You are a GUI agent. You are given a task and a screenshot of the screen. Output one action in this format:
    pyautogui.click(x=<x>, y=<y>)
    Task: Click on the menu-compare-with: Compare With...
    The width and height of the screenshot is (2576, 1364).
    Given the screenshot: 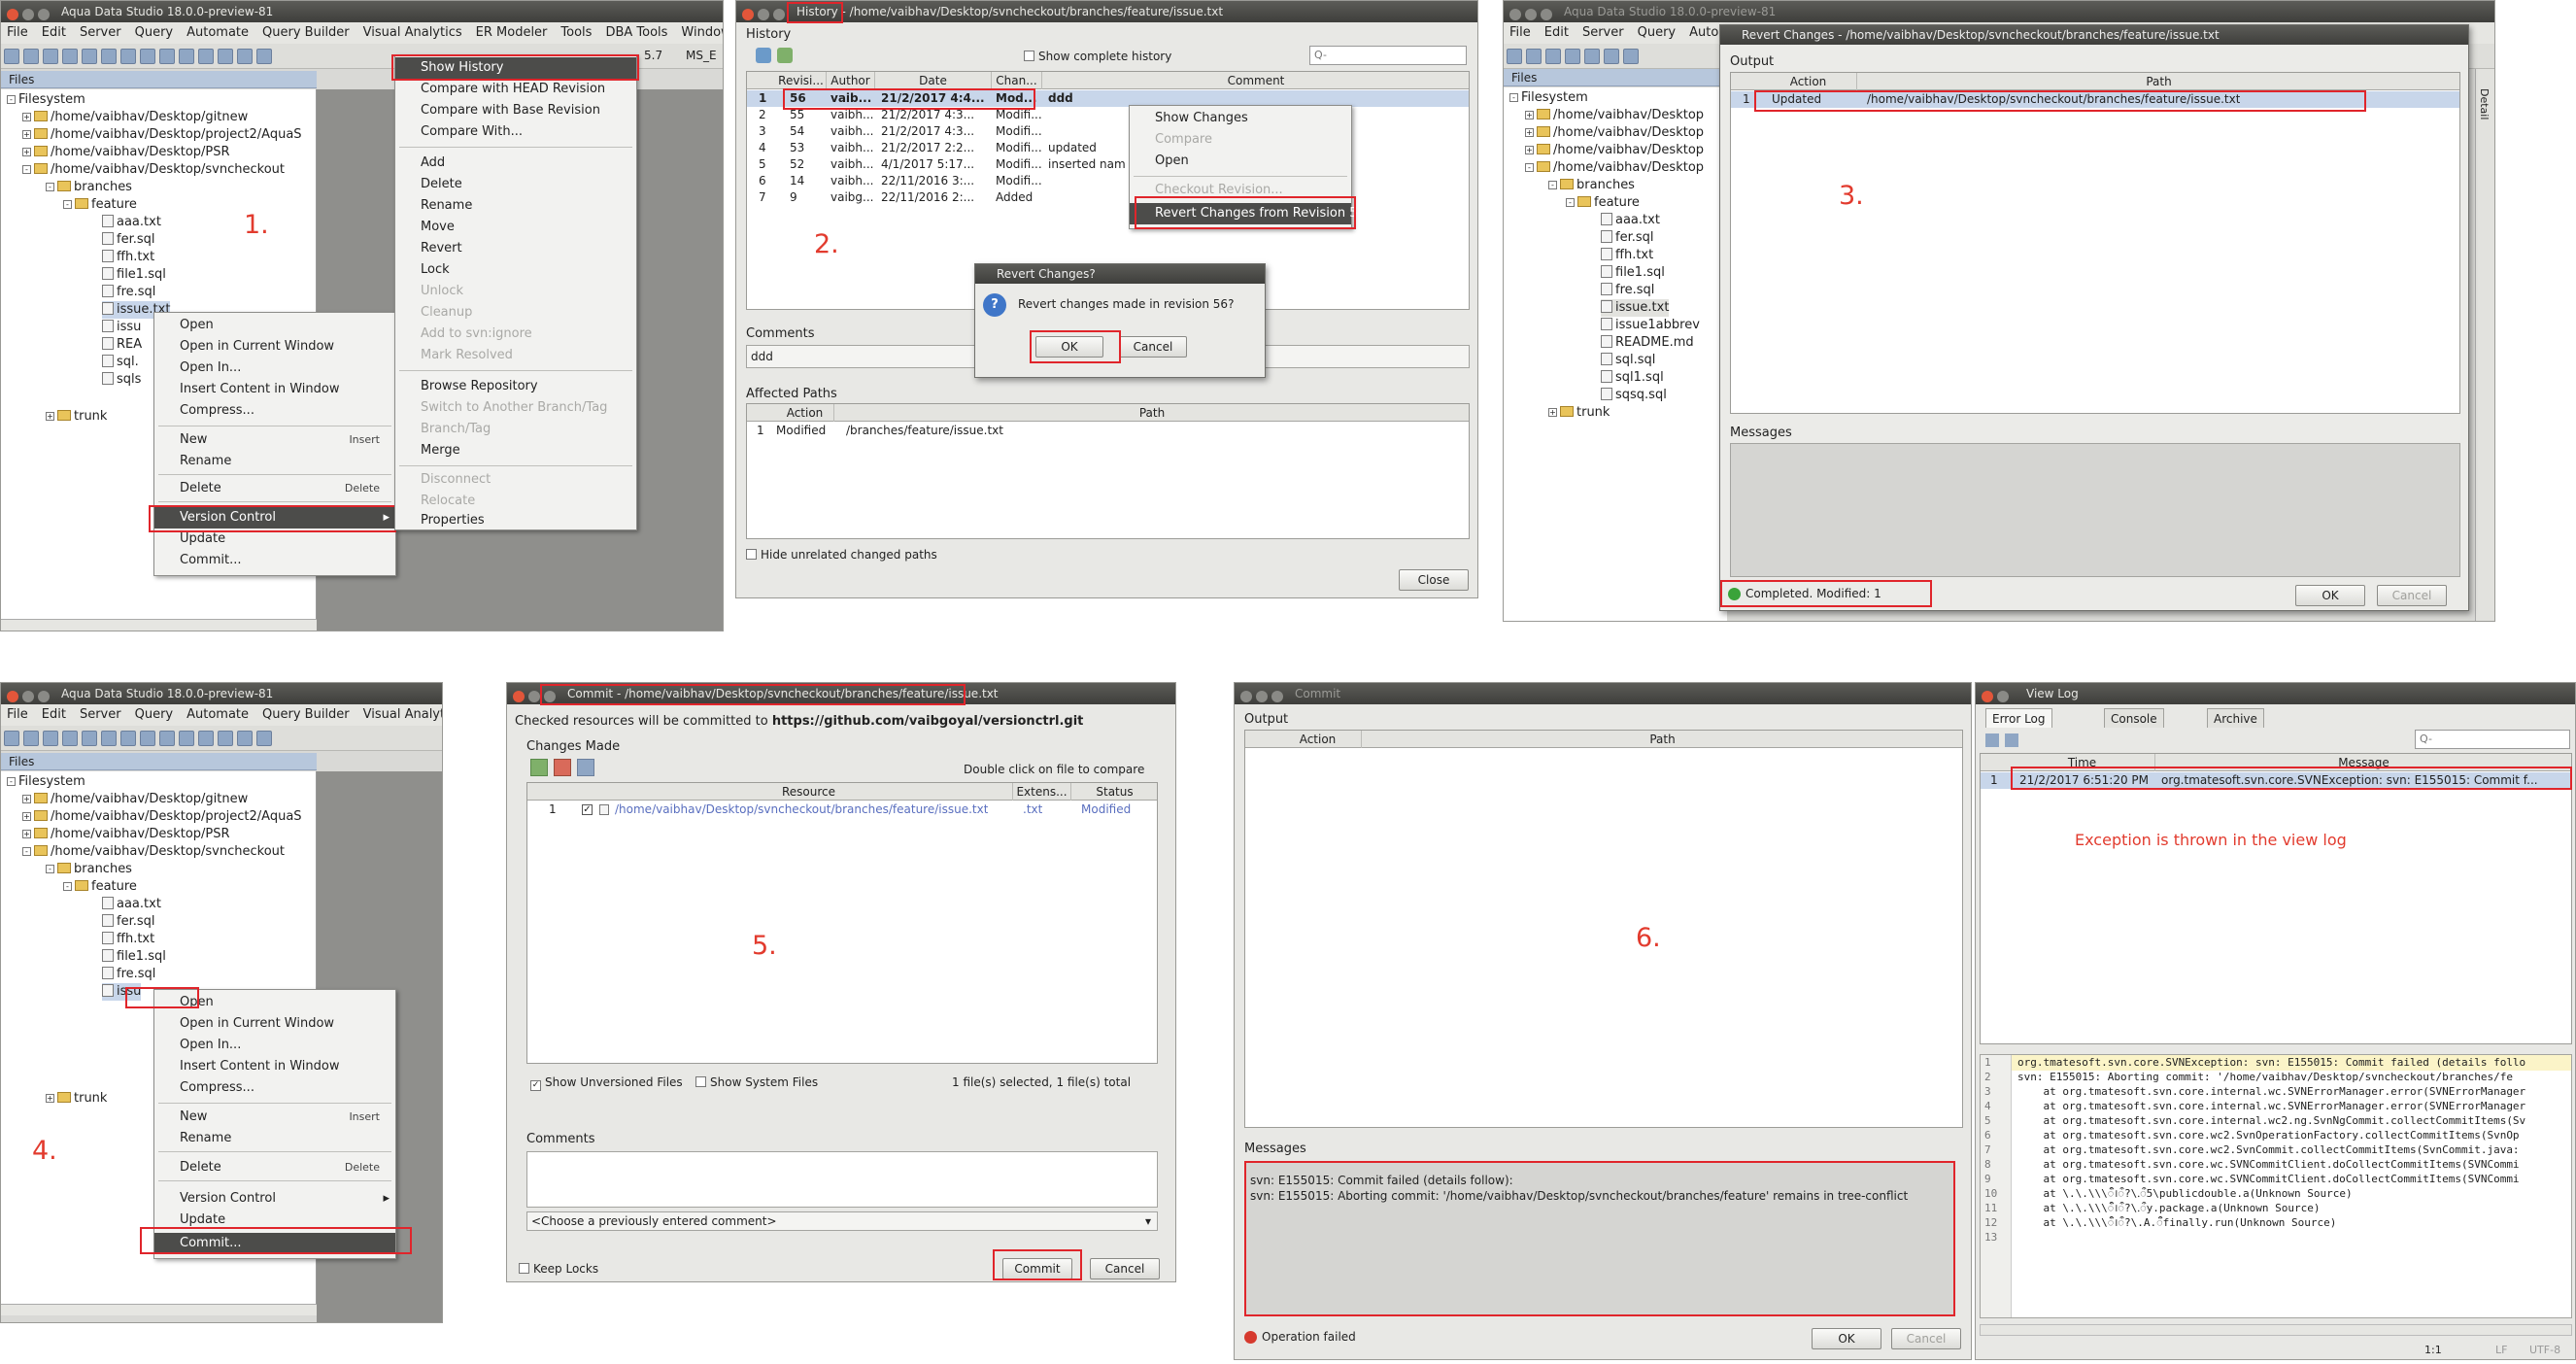 What is the action you would take?
    pyautogui.click(x=515, y=132)
    